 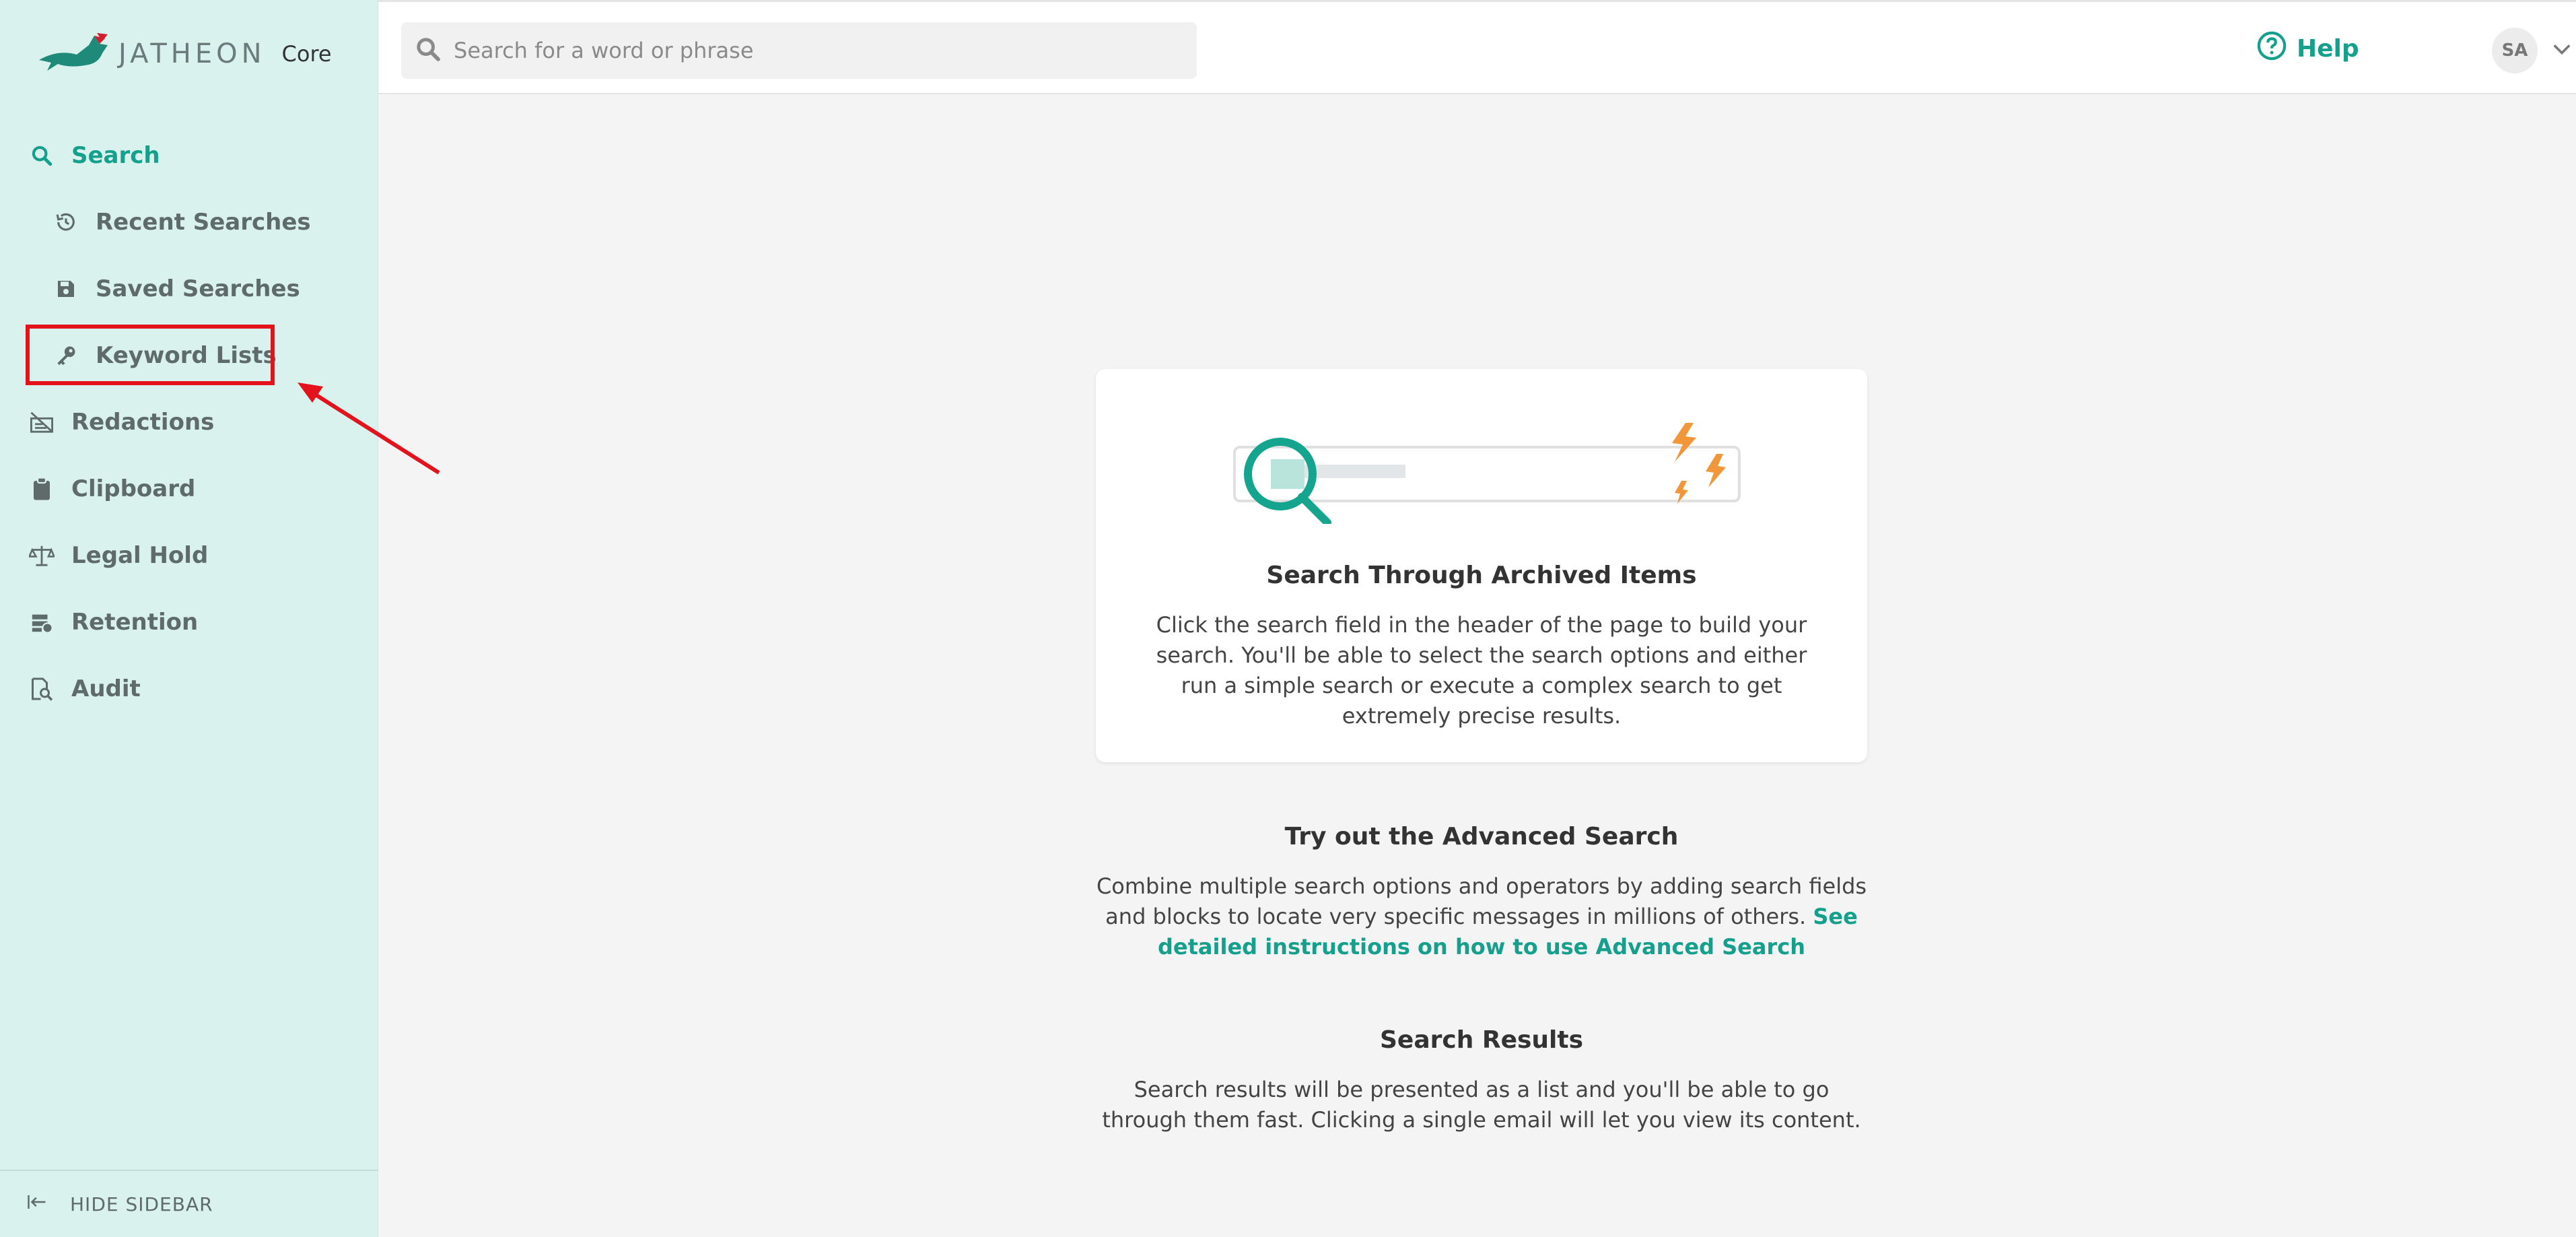 I want to click on sidebar-item-label: Legal Hold, so click(x=140, y=556).